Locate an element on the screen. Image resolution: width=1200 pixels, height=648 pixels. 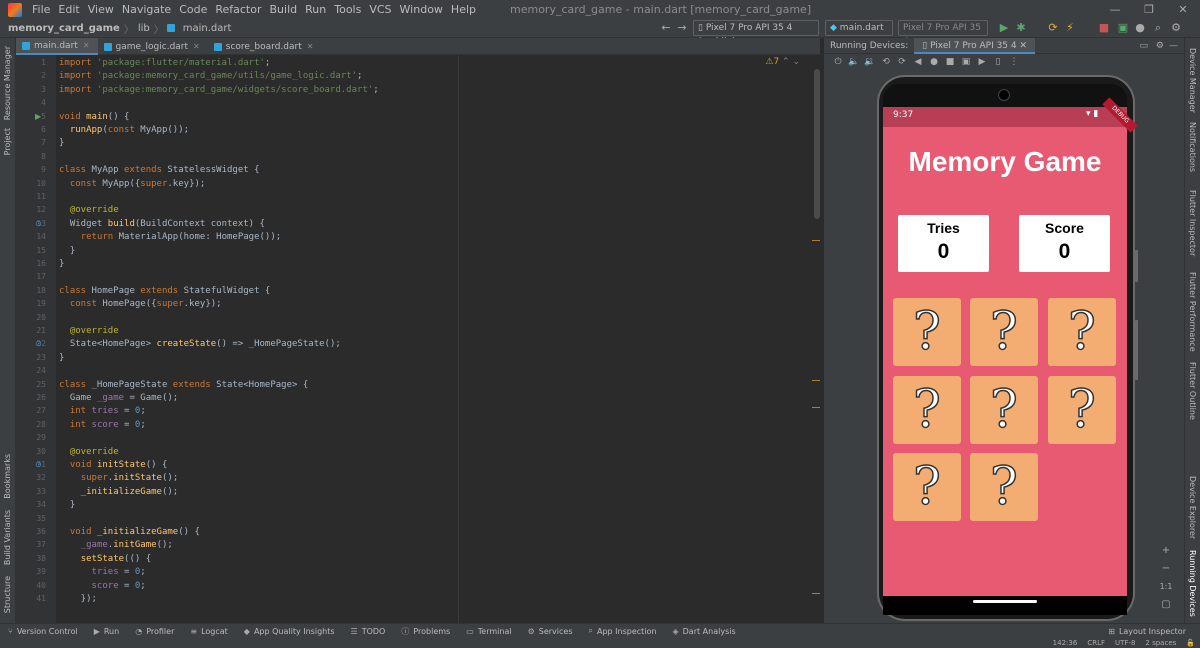
tool-project: Project is located at coordinates (7, 141).